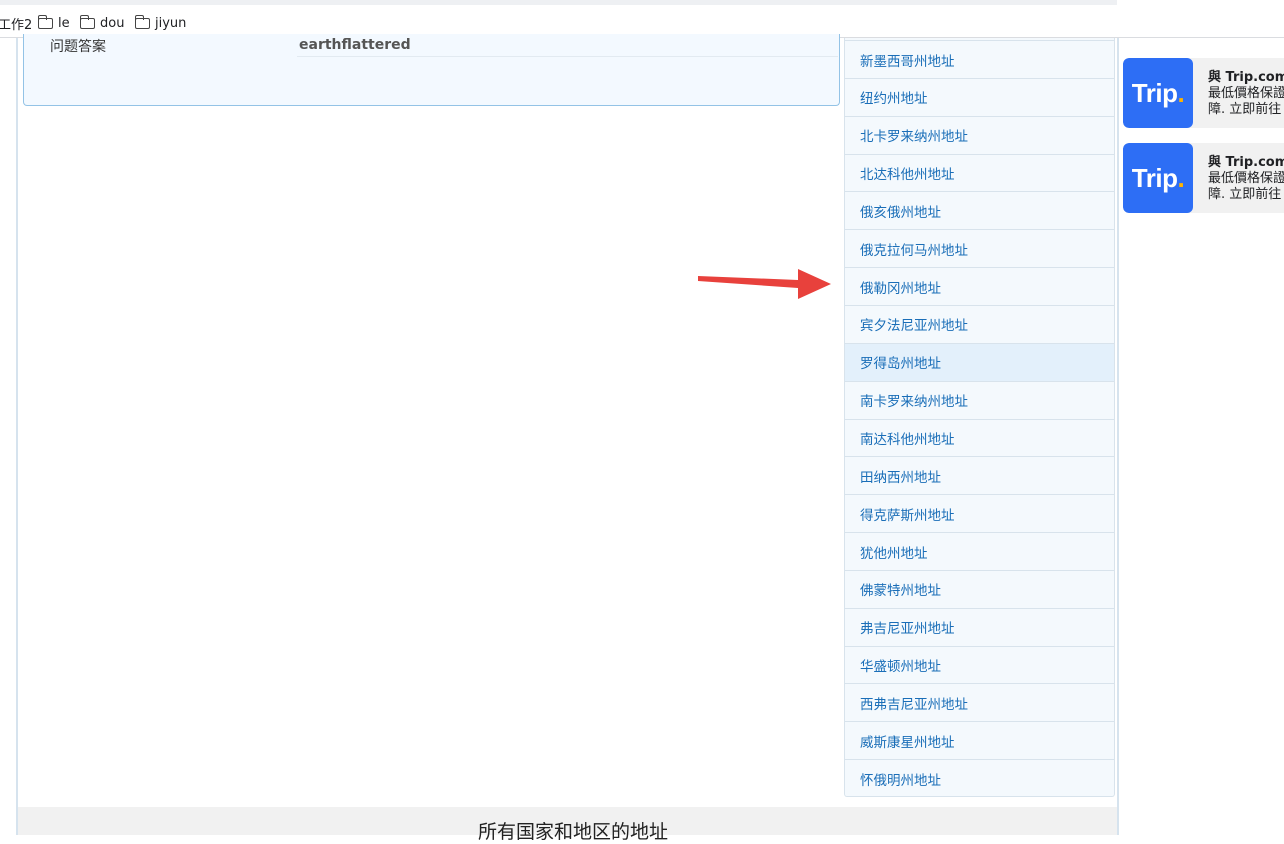  What do you see at coordinates (431, 70) in the screenshot?
I see `qa-card: 问题答案 earthflattered` at bounding box center [431, 70].